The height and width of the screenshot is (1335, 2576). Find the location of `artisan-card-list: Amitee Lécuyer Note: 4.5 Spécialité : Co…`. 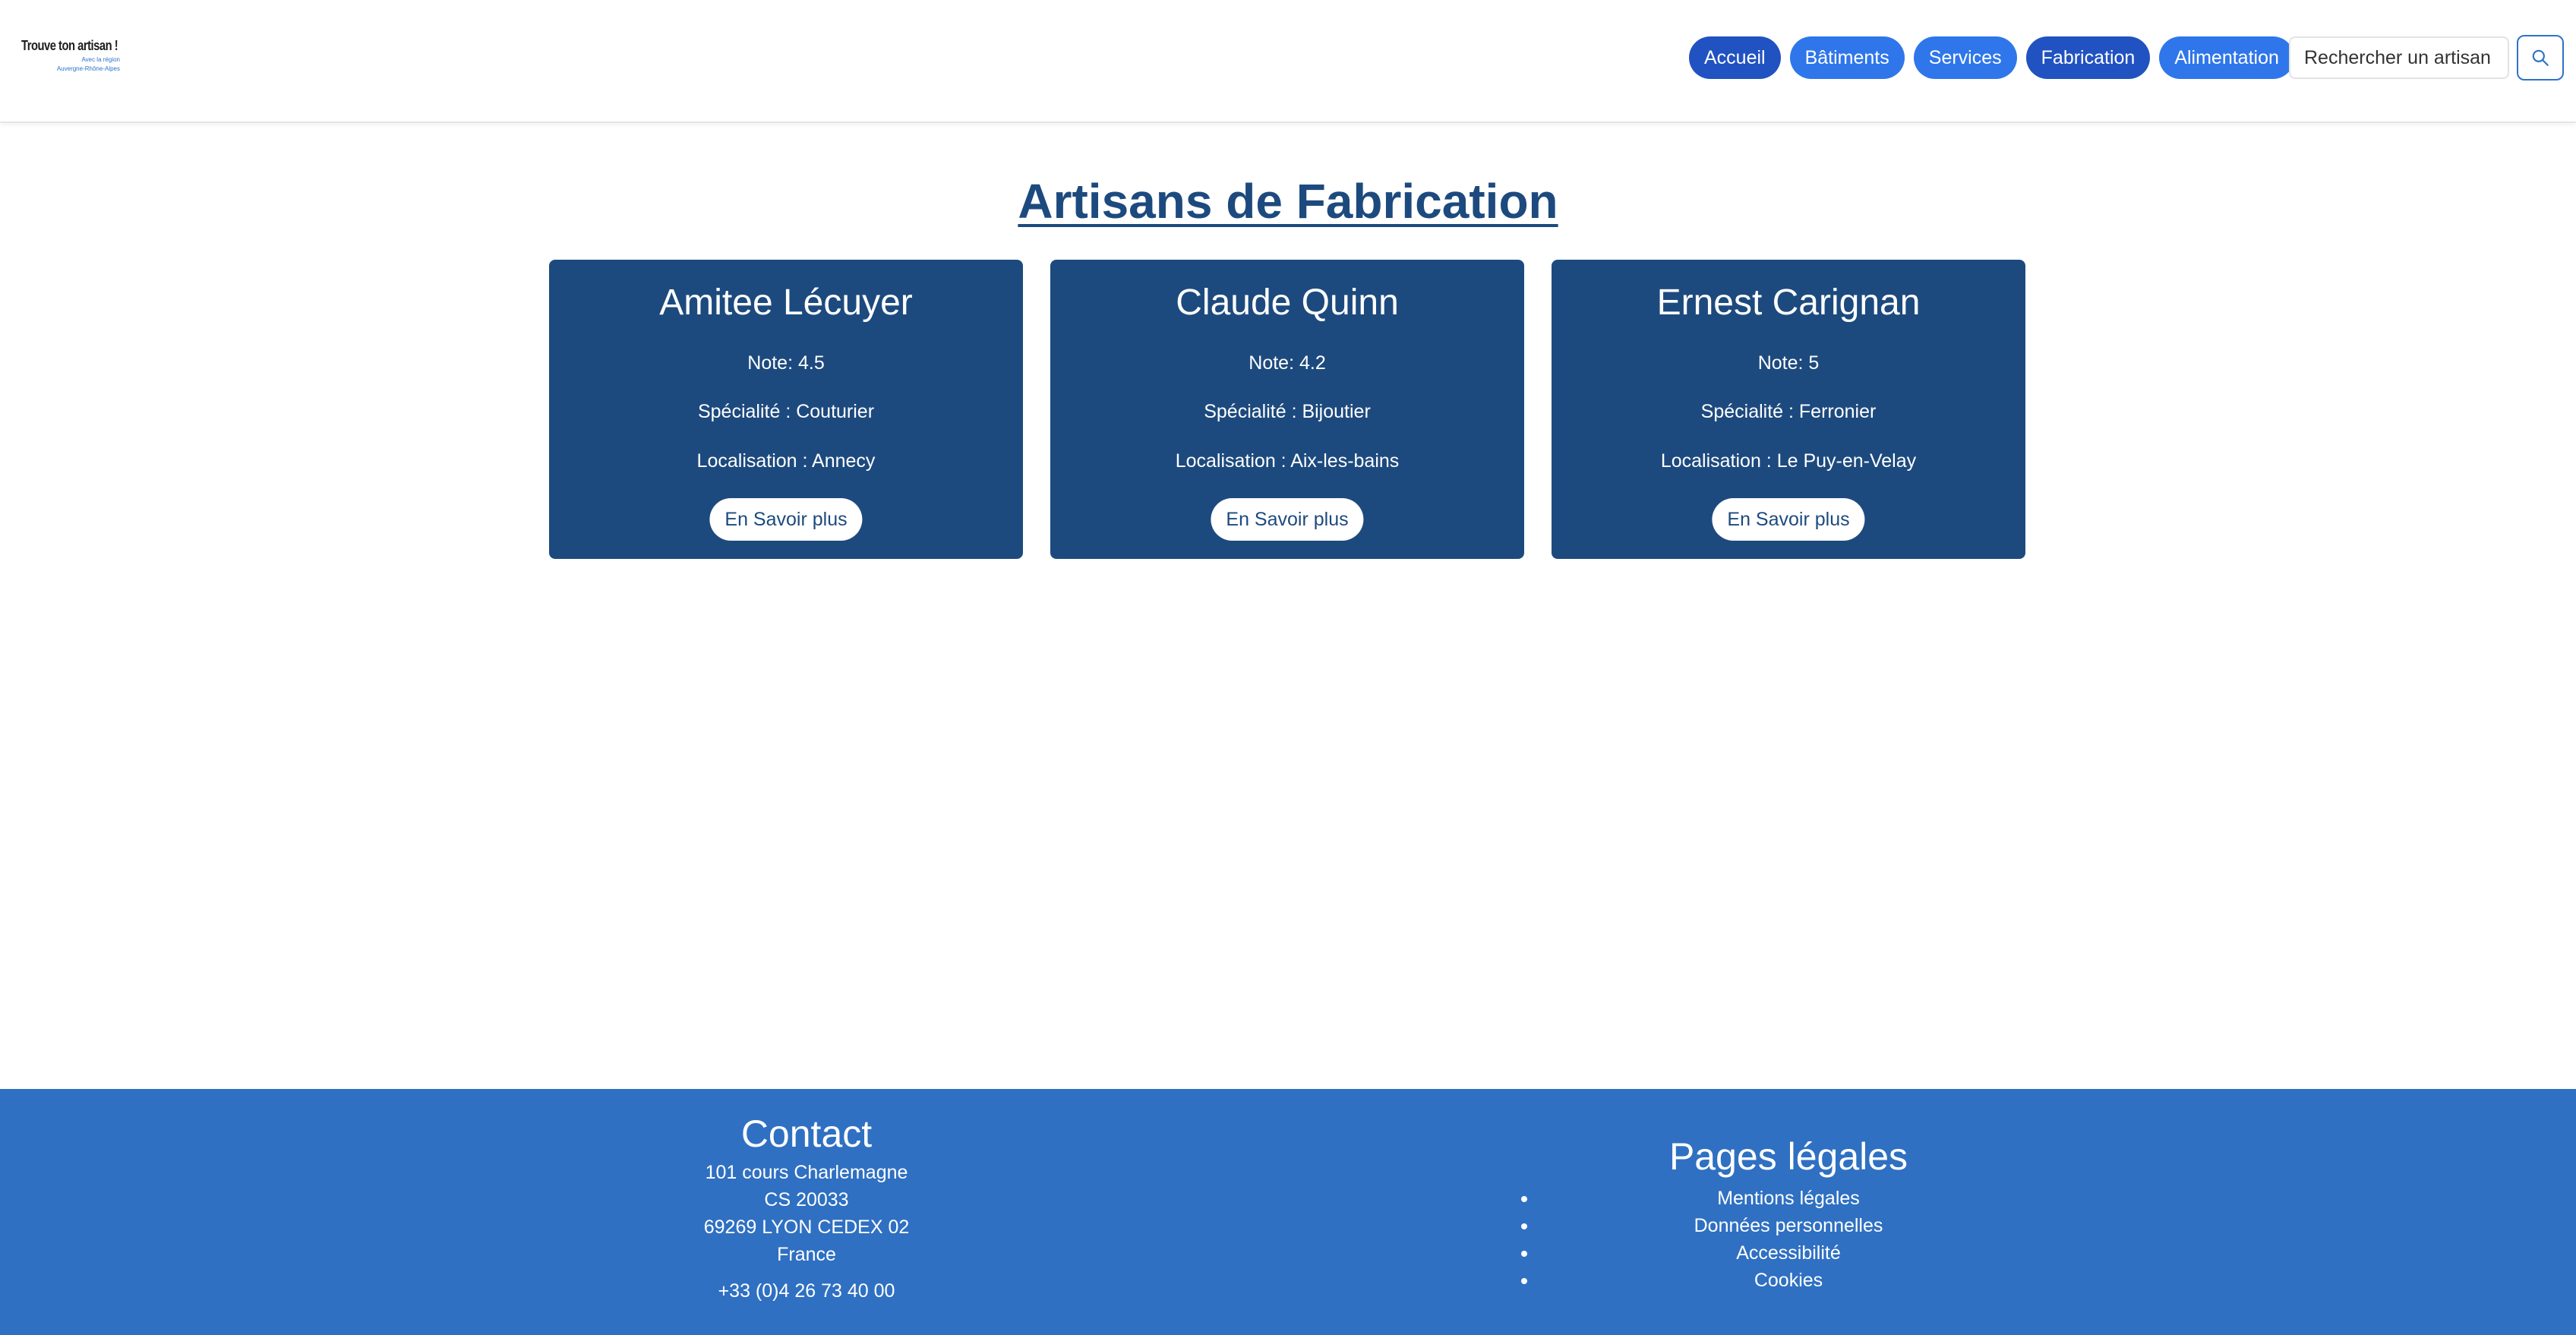

artisan-card-list: Amitee Lécuyer Note: 4.5 Spécialité : Co… is located at coordinates (1287, 409).